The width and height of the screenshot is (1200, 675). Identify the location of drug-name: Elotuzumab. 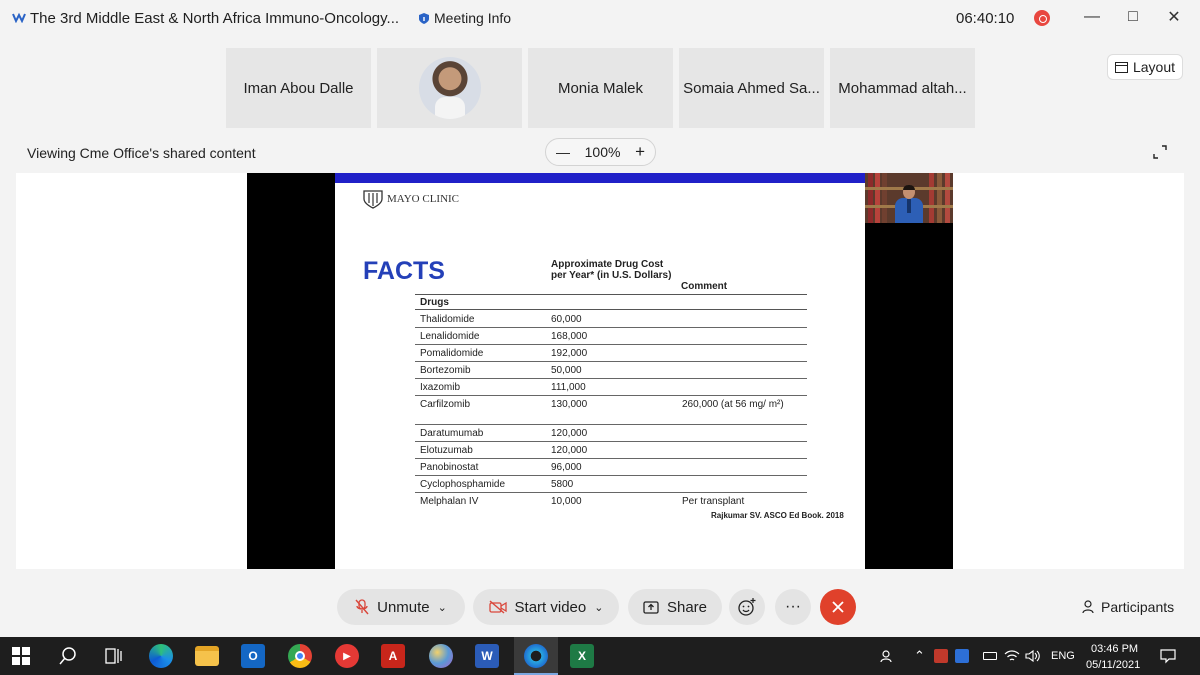
(446, 450).